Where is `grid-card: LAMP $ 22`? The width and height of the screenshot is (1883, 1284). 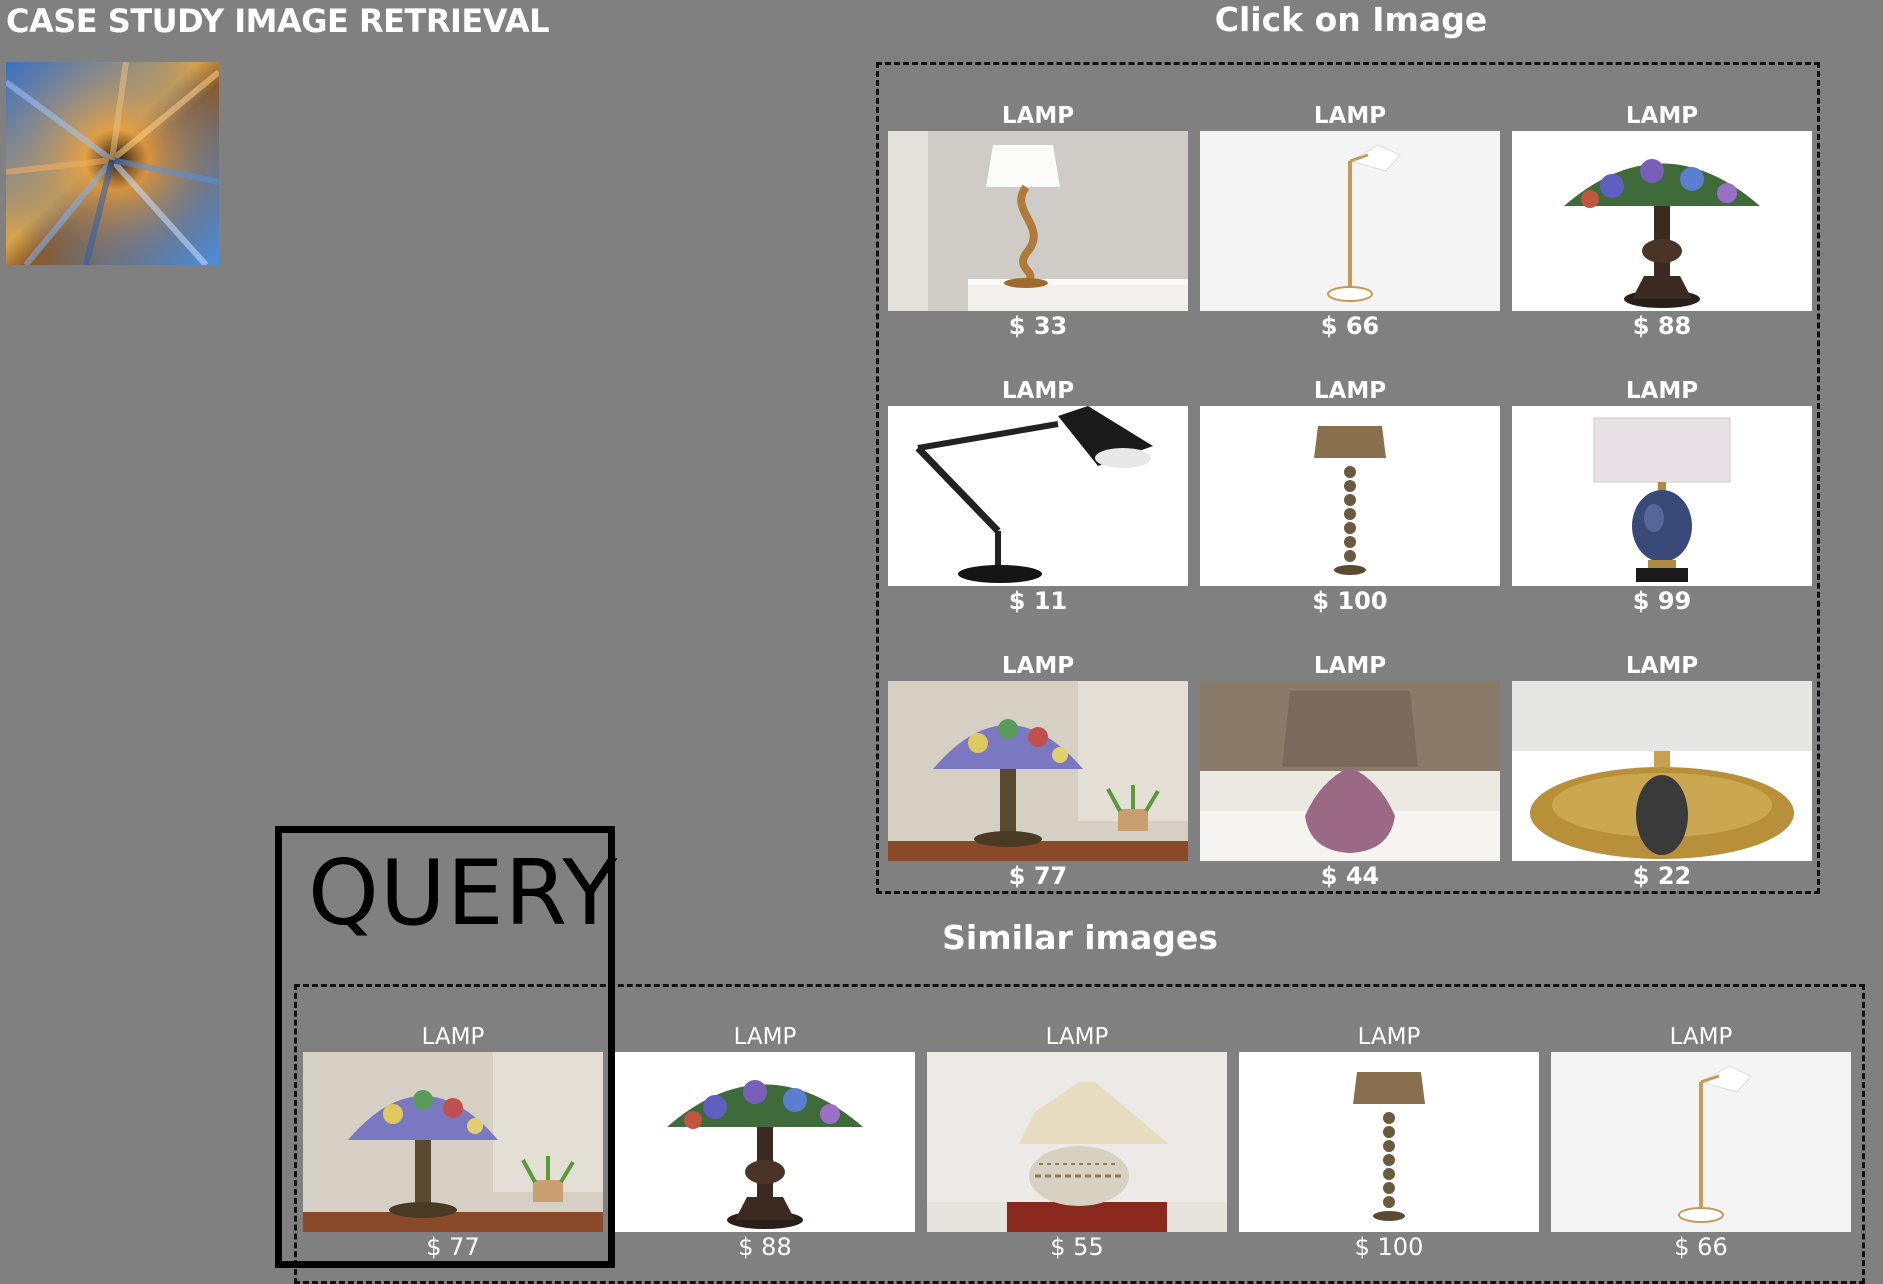
grid-card: LAMP $ 22 is located at coordinates (1662, 770).